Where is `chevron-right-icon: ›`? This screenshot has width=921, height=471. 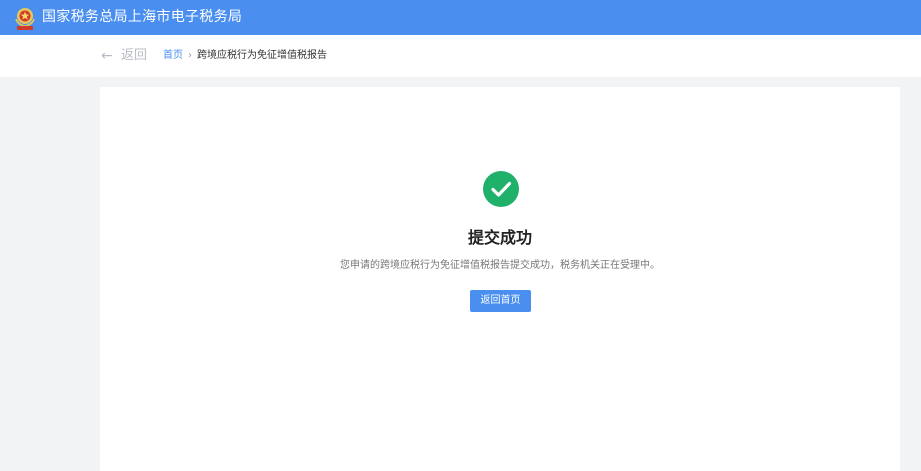
chevron-right-icon: › is located at coordinates (190, 55).